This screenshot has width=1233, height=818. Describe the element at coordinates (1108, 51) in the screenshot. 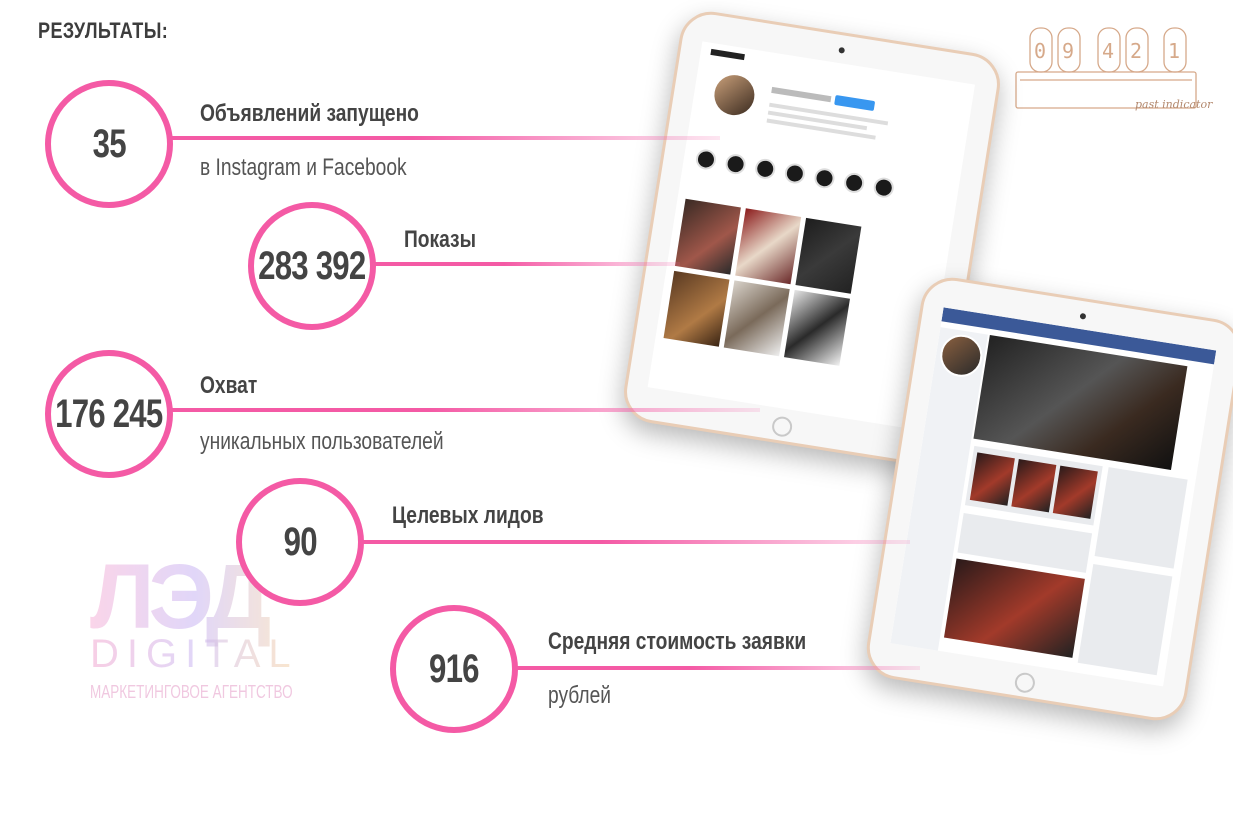

I see `nixie-digit: 4` at that location.